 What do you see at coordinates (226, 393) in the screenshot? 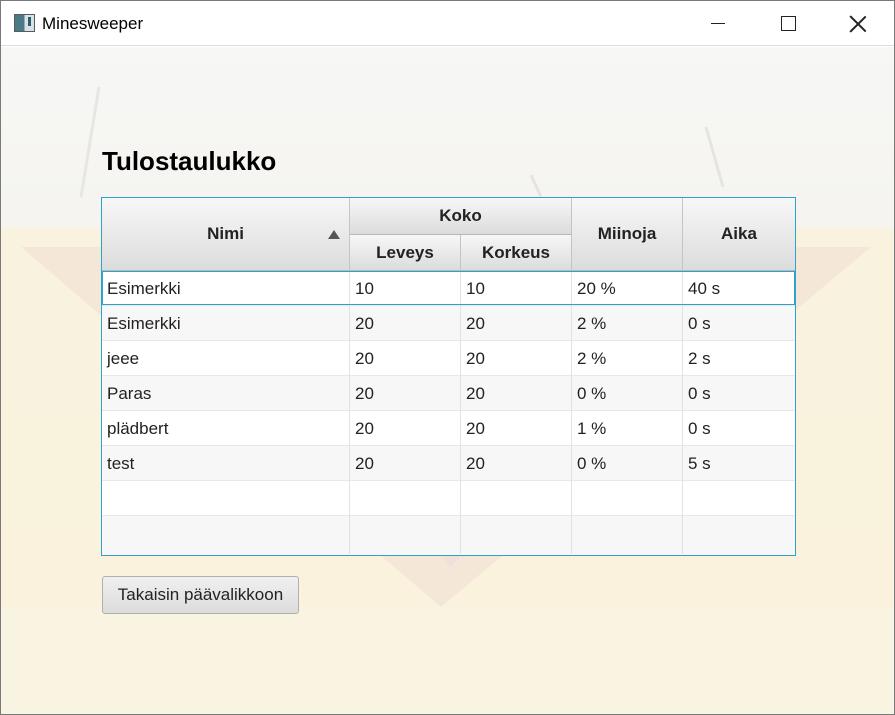
I see `cell-name: Paras` at bounding box center [226, 393].